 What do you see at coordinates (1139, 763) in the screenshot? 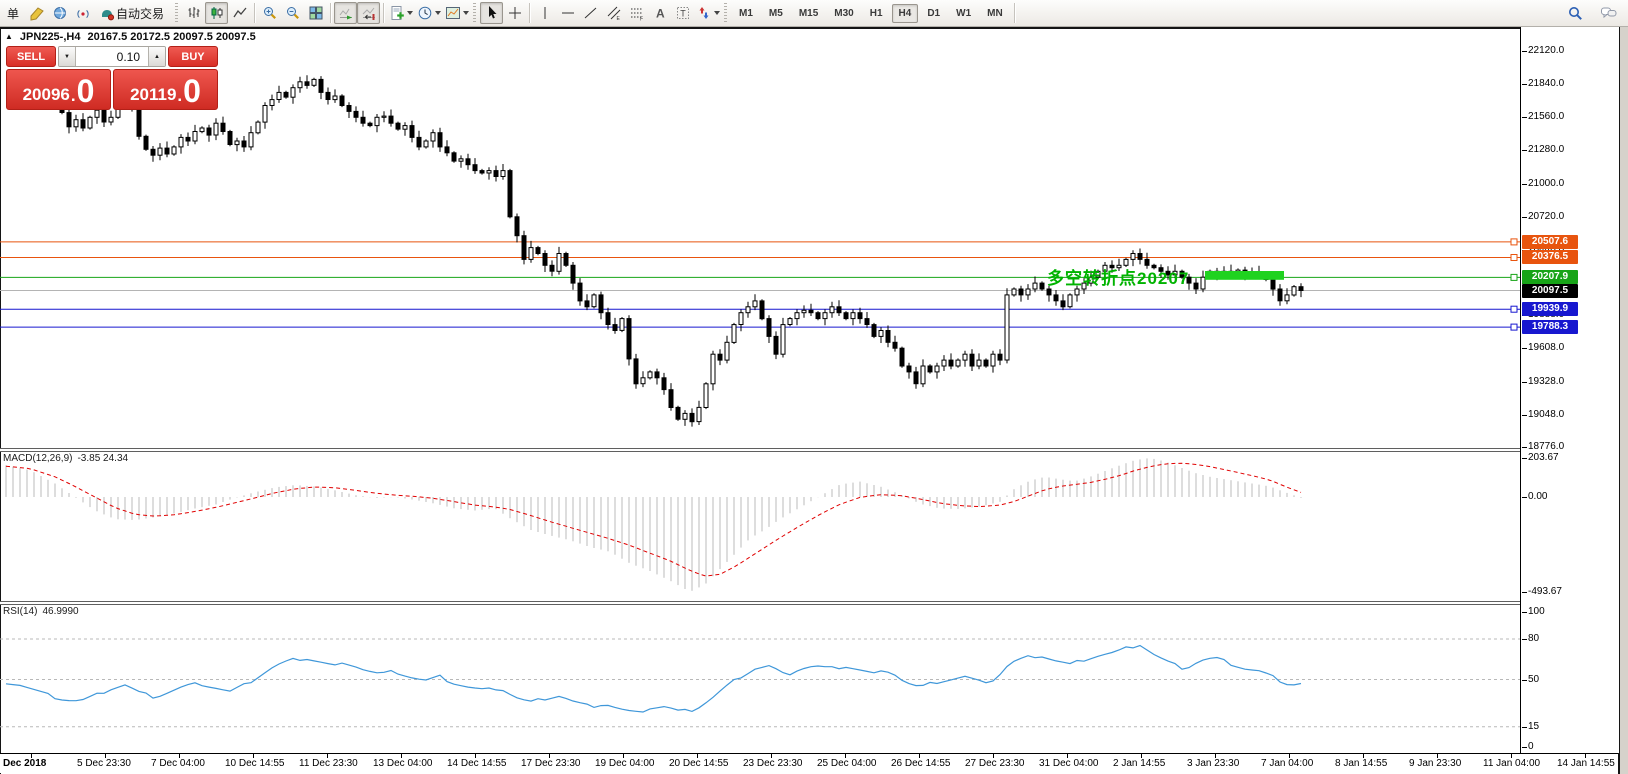
I see `time-label: 2 Jan 14:55` at bounding box center [1139, 763].